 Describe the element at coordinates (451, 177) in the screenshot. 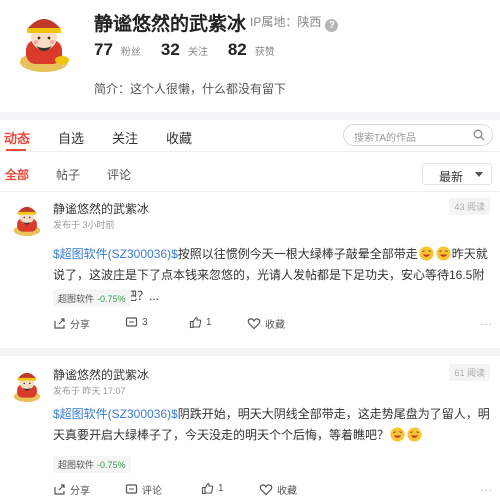

I see `sort-selected: 最新` at that location.